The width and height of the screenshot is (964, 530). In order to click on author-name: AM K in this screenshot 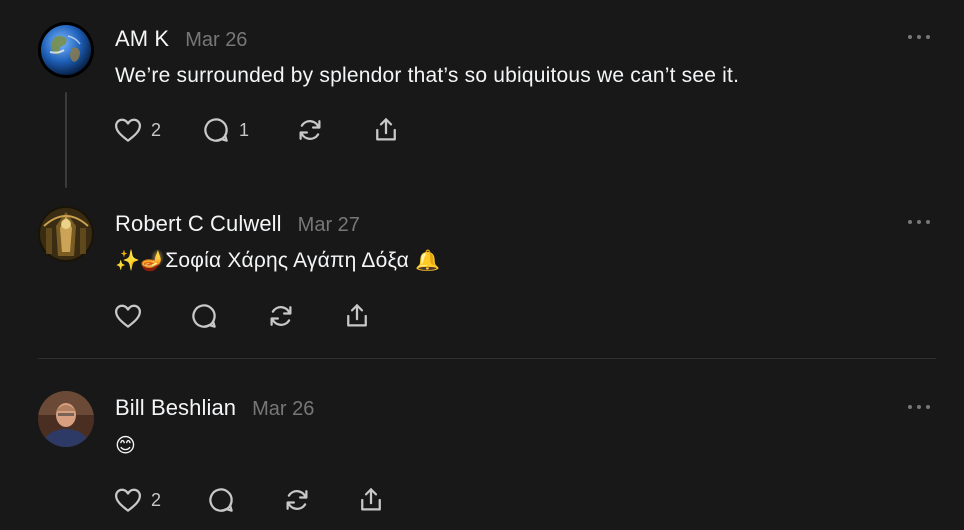, I will do `click(142, 39)`.